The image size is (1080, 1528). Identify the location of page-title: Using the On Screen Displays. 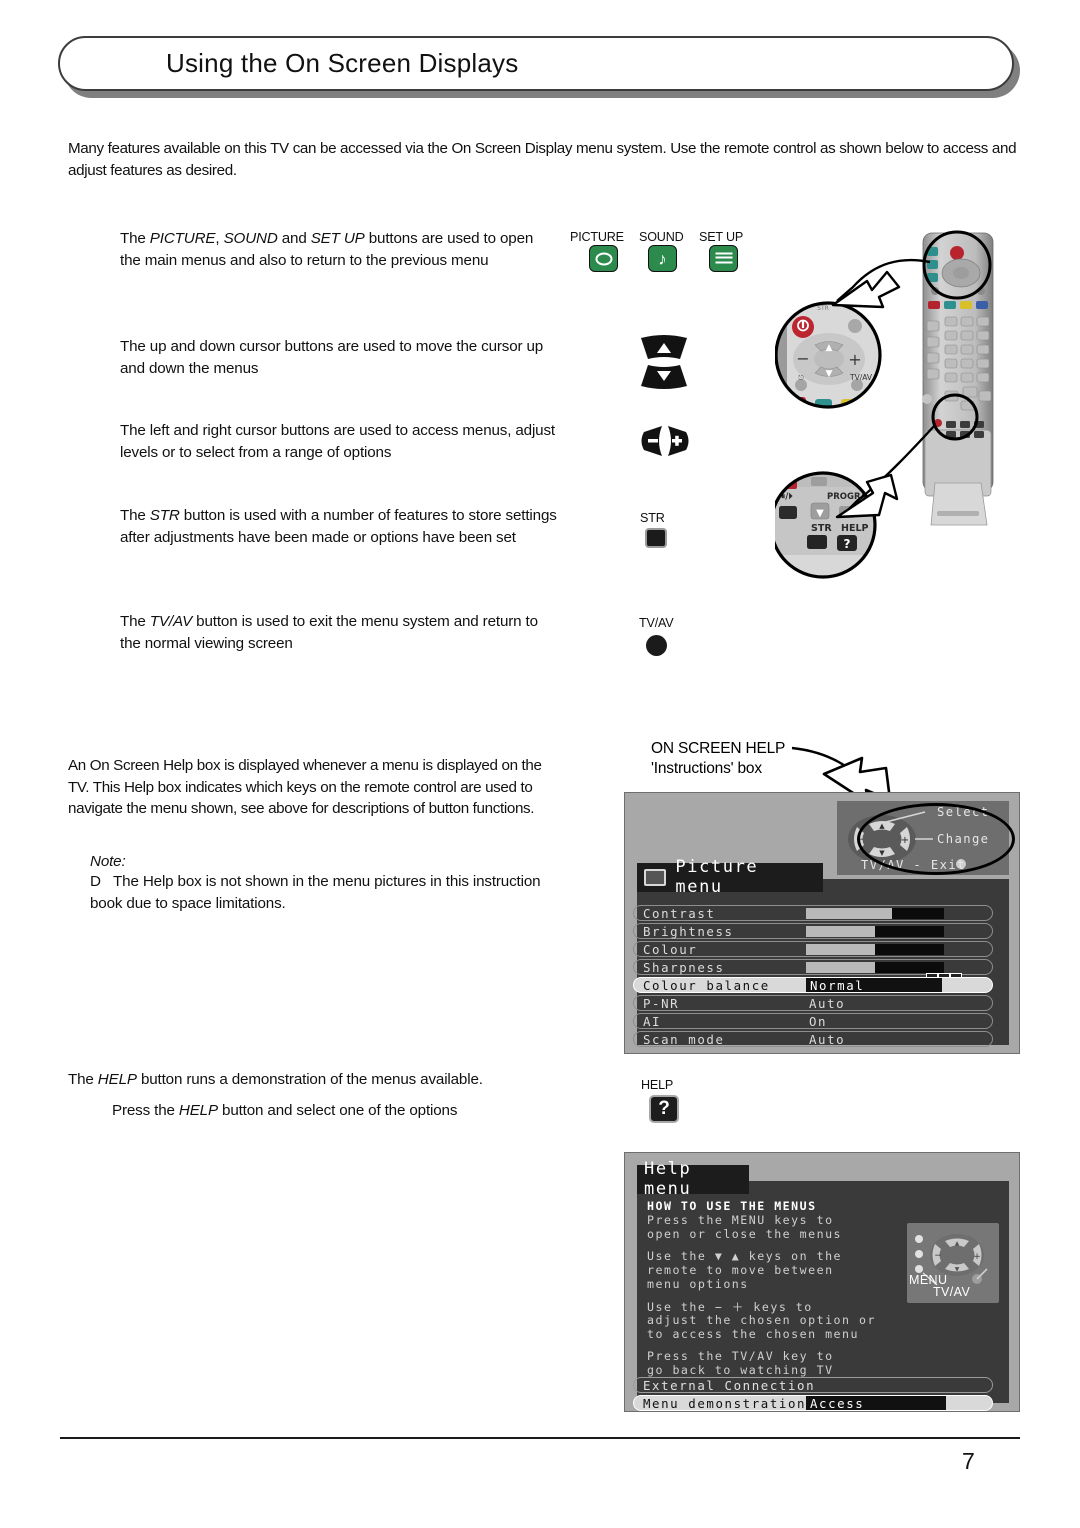
(342, 63).